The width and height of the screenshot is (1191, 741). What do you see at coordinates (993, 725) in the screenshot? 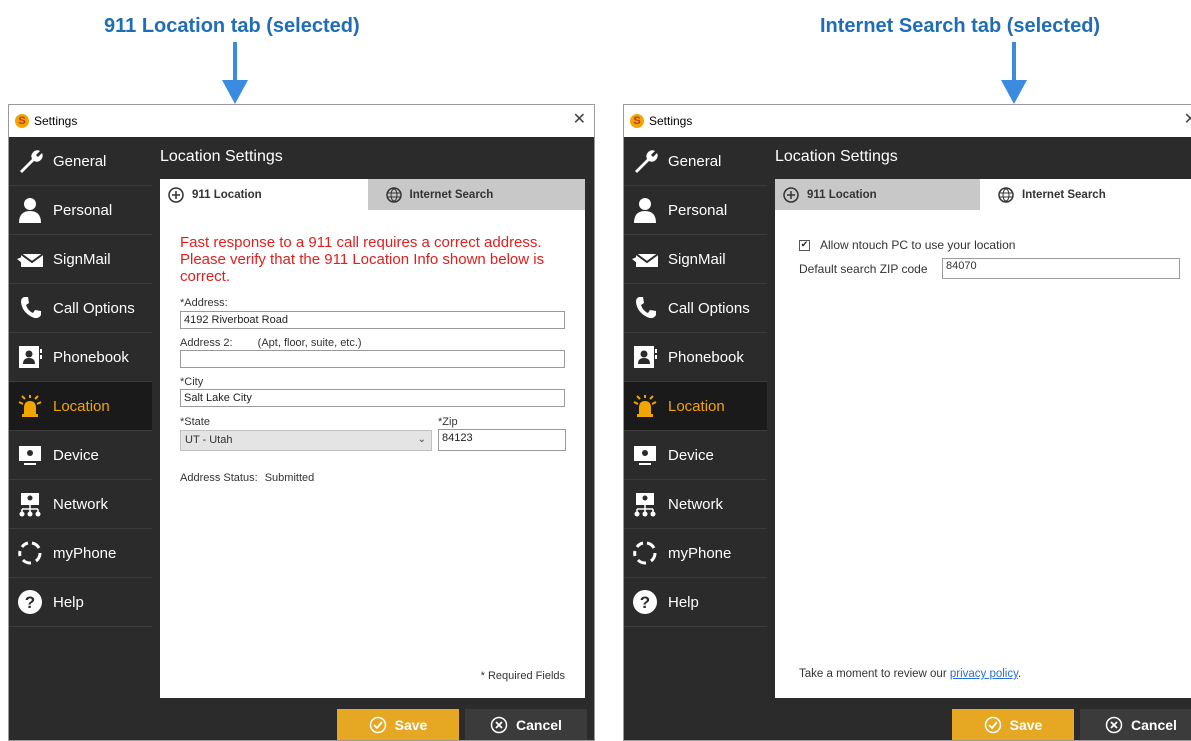
I see `check-circle-icon` at bounding box center [993, 725].